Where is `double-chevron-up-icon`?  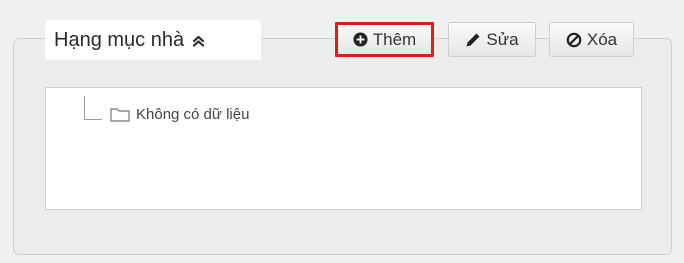 double-chevron-up-icon is located at coordinates (198, 40).